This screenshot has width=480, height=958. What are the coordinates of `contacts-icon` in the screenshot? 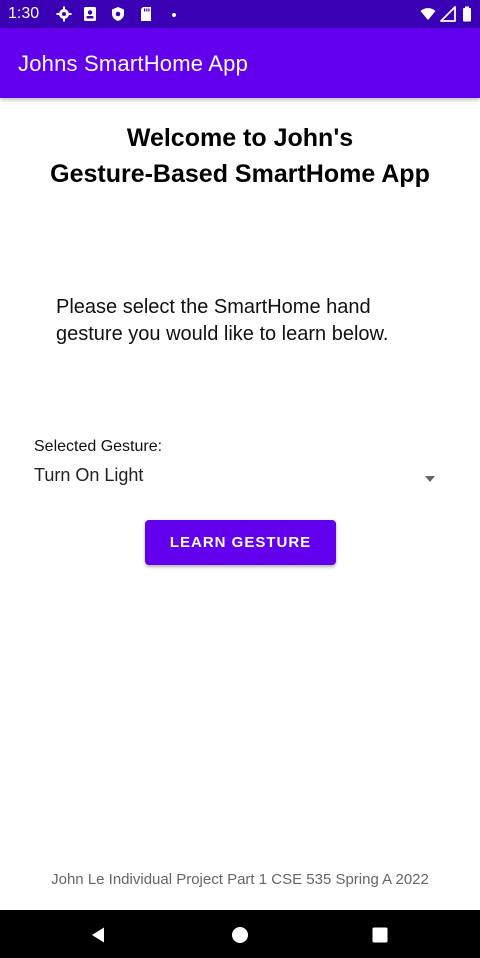 It's located at (90, 14).